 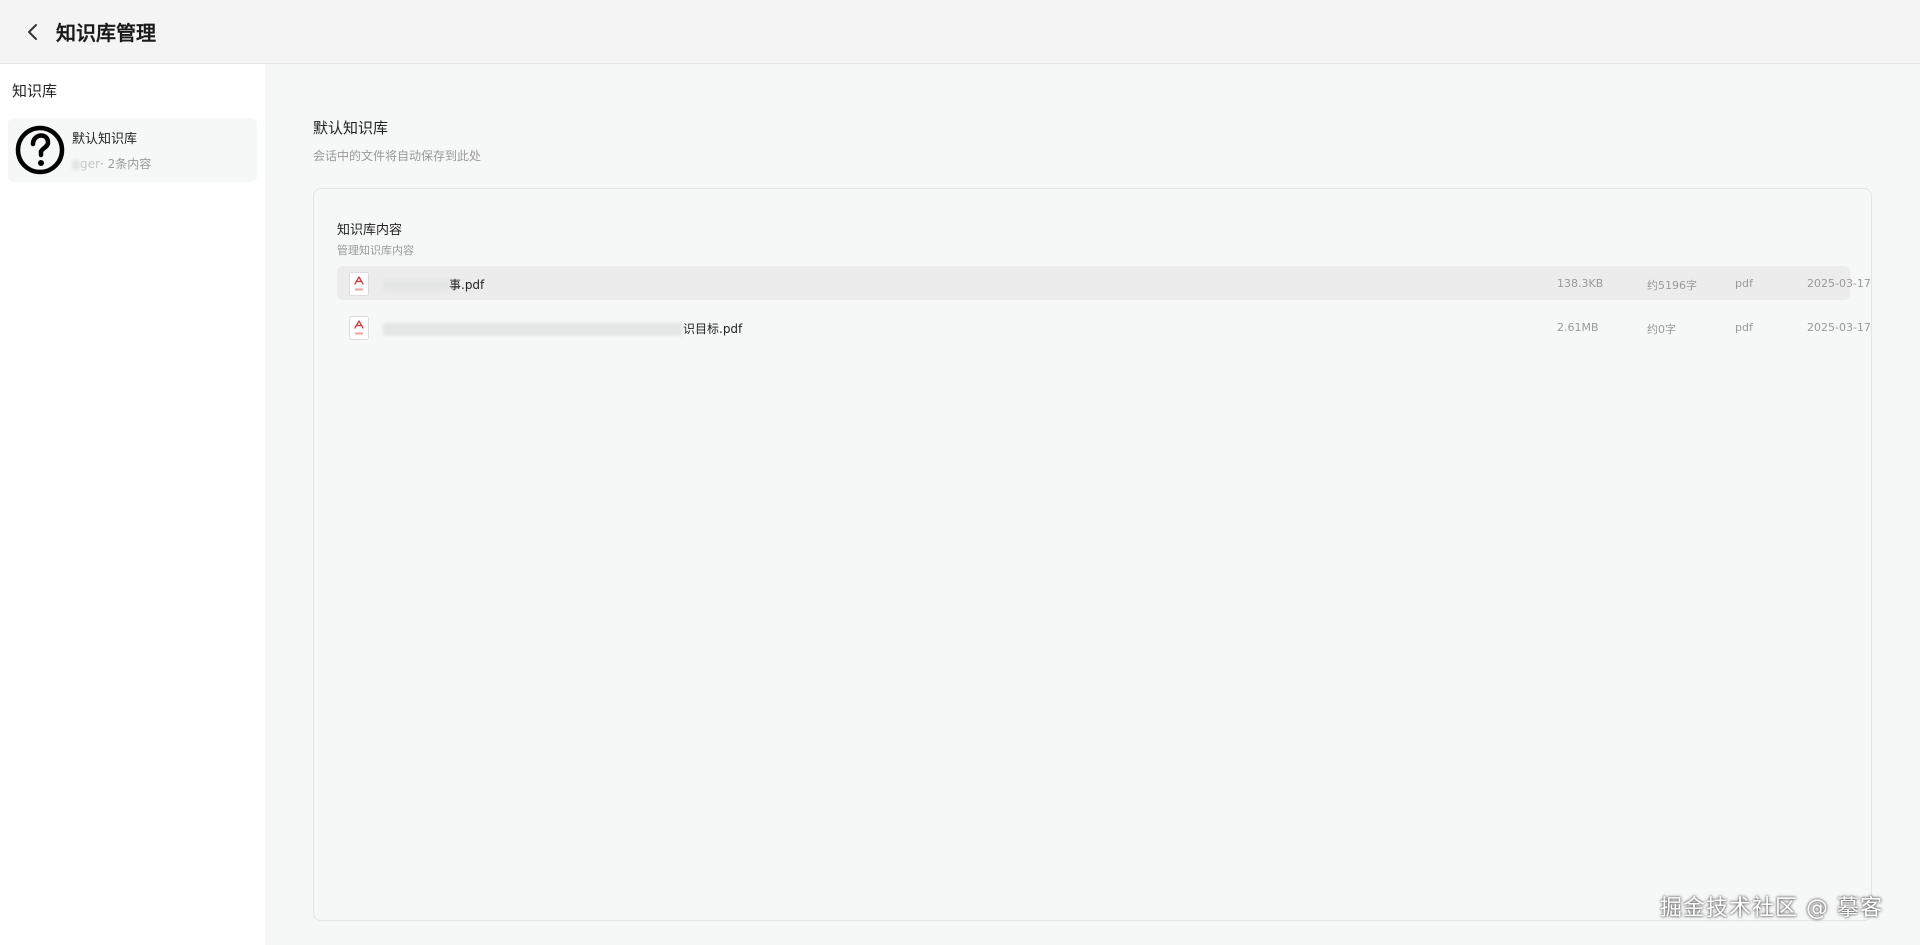 I want to click on kb-title: 默认知识库, so click(x=351, y=128).